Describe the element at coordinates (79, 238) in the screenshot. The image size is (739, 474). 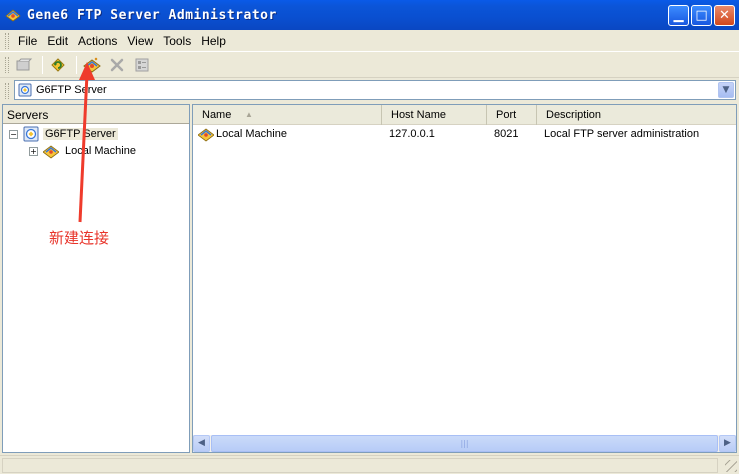
I see `annotation-label: 新建连接` at that location.